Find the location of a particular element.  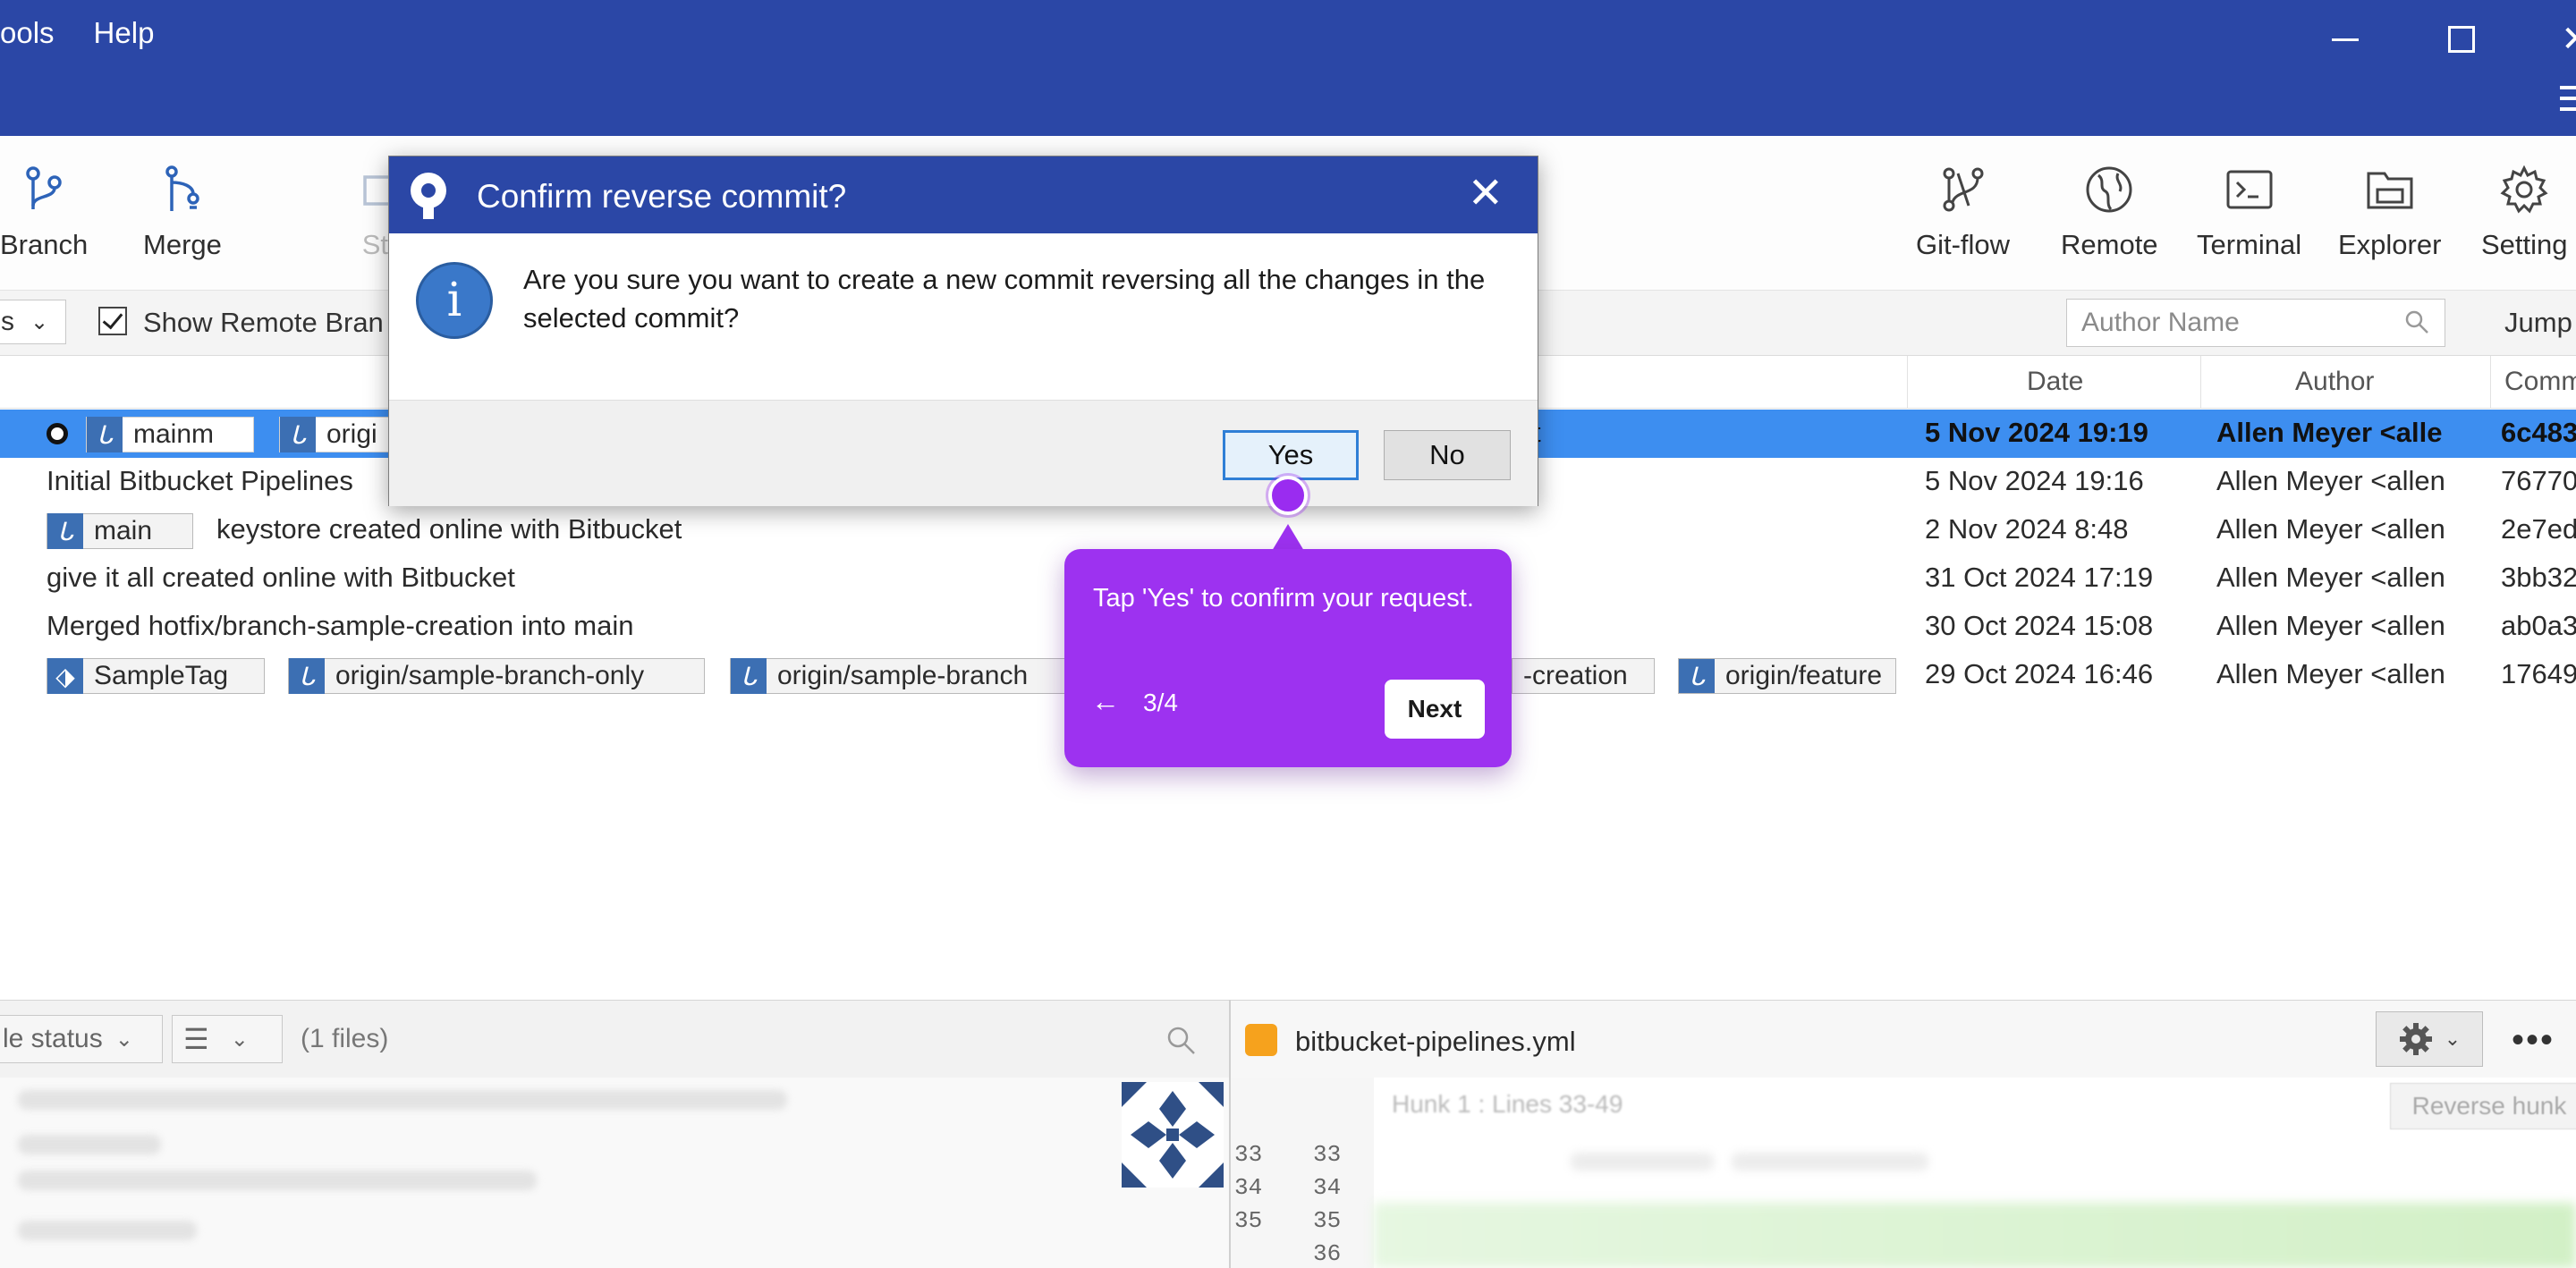

git-flow-button: Git-flow is located at coordinates (1963, 212).